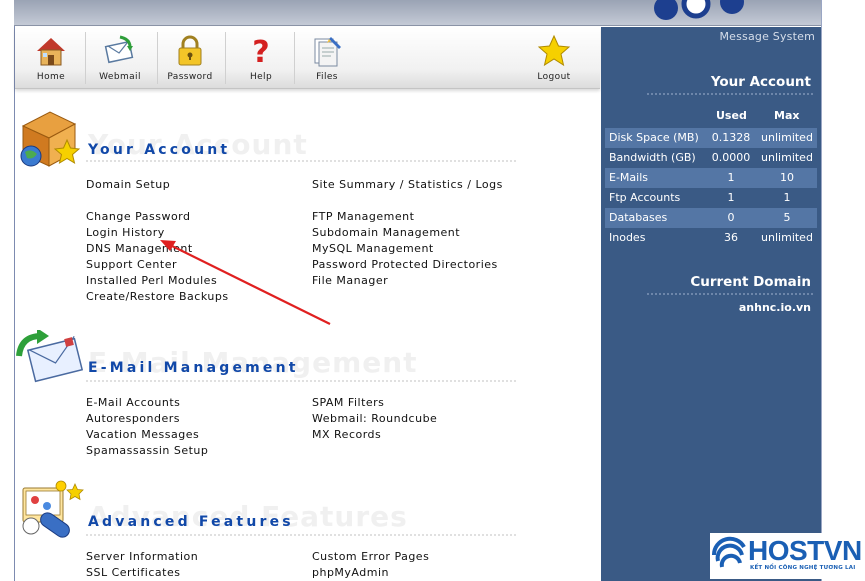 This screenshot has width=865, height=581. Describe the element at coordinates (346, 434) in the screenshot. I see `mx-records-link: MX Records` at that location.